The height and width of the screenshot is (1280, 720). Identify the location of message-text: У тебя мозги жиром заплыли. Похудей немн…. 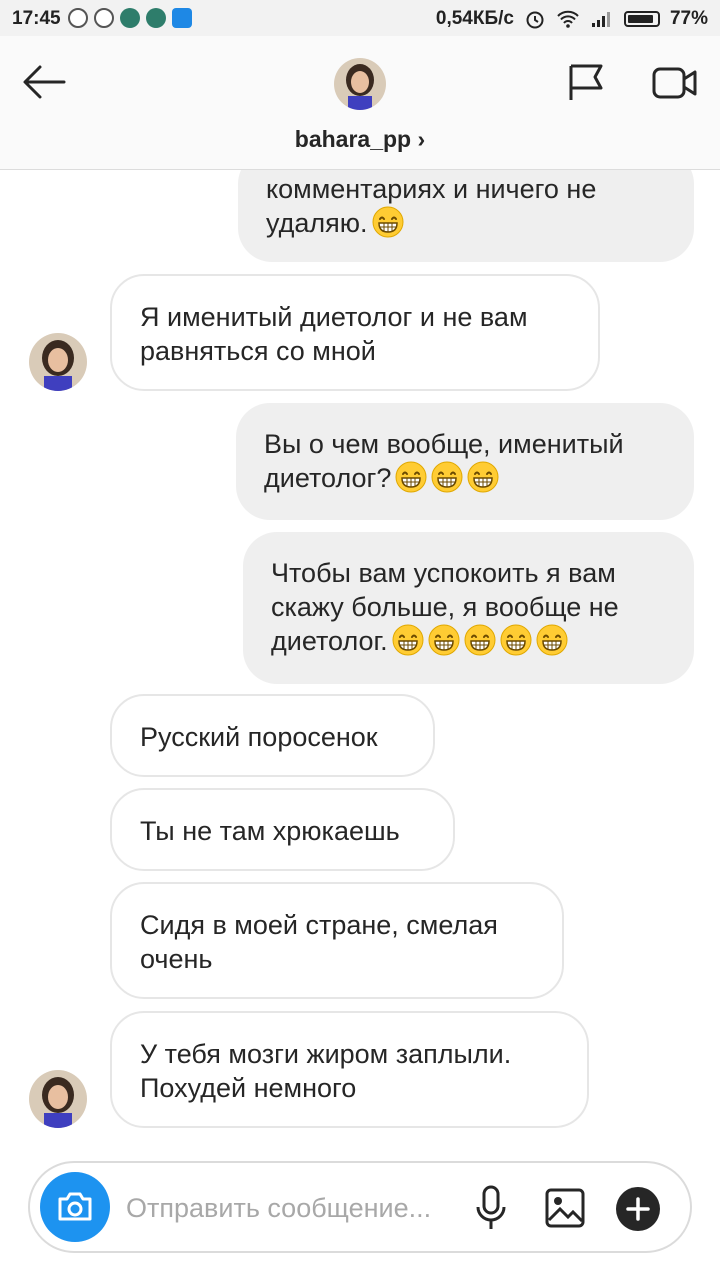
(326, 1071).